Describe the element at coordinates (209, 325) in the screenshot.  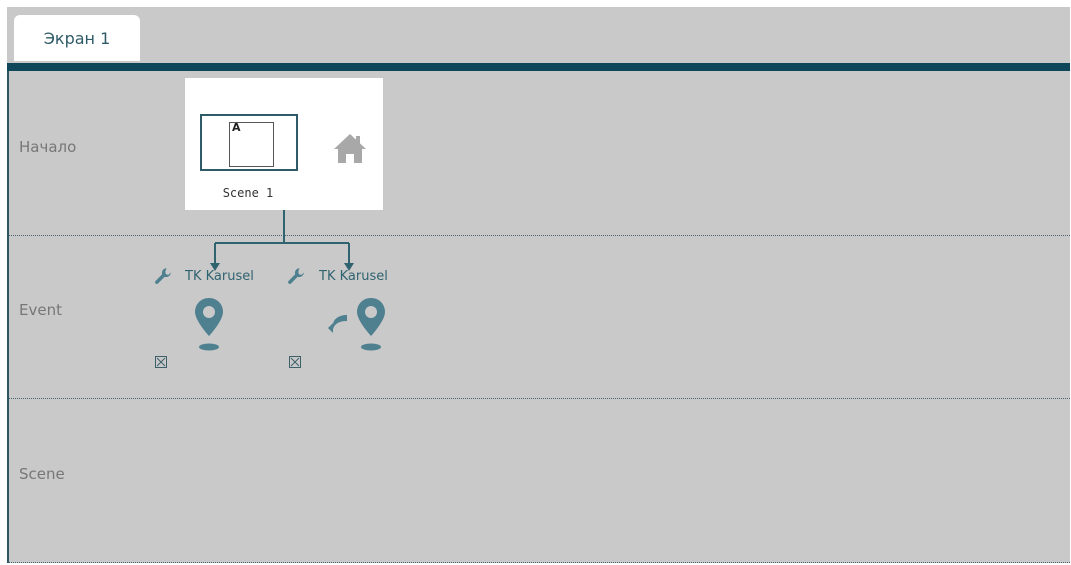
I see `map-pin-icon` at that location.